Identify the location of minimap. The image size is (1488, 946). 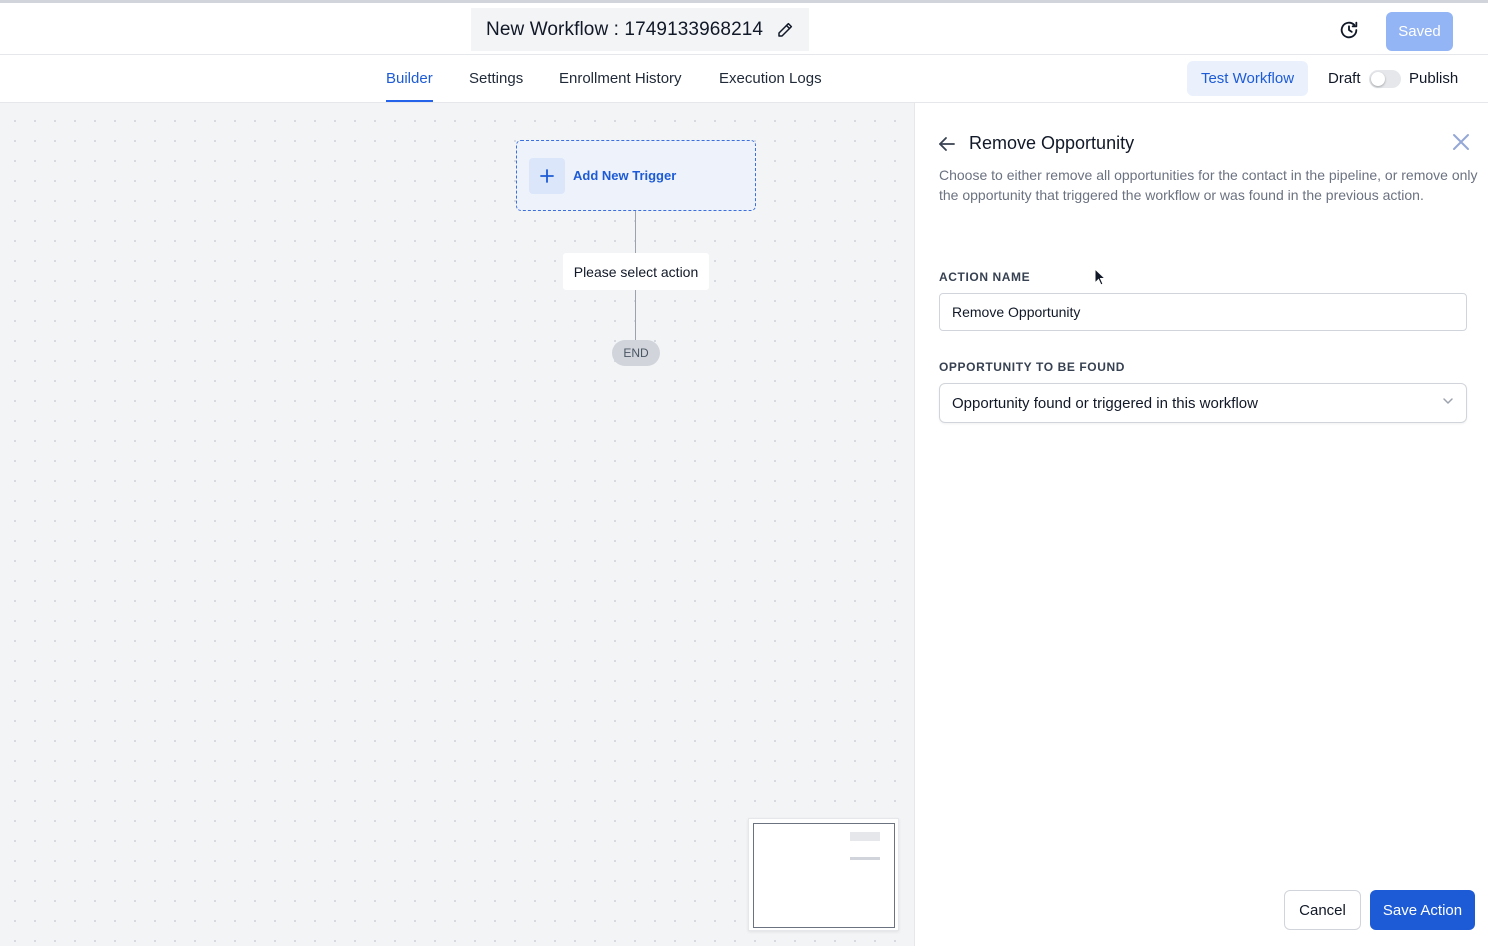
(823, 874).